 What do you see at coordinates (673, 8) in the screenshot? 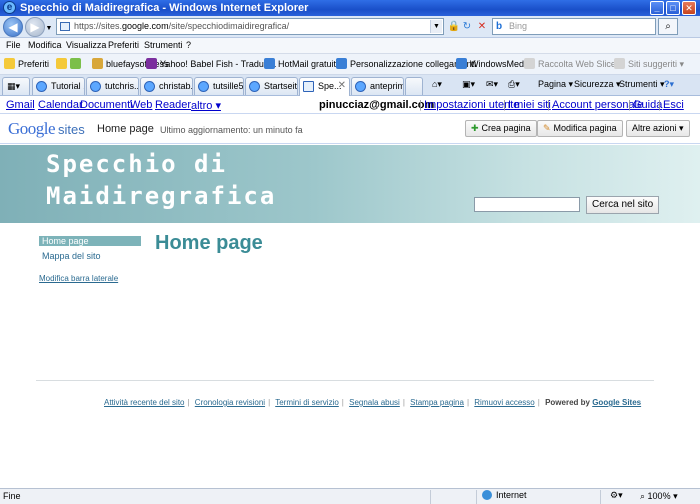
I see `maximize-button: □` at bounding box center [673, 8].